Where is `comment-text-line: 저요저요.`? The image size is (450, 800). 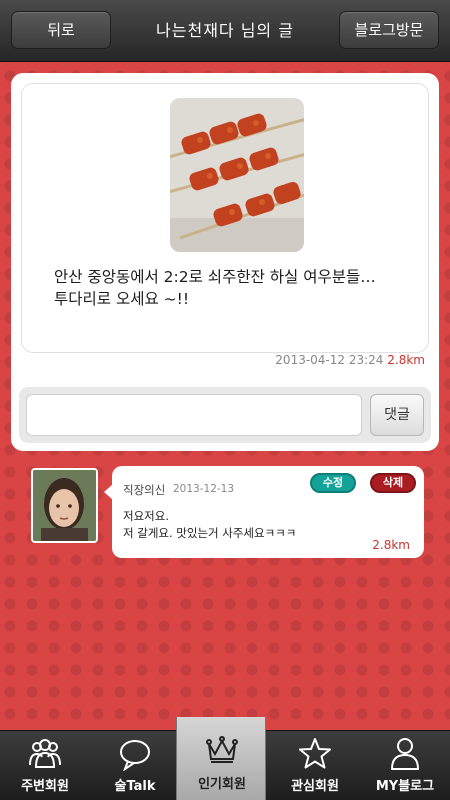
comment-text-line: 저요저요. is located at coordinates (146, 516).